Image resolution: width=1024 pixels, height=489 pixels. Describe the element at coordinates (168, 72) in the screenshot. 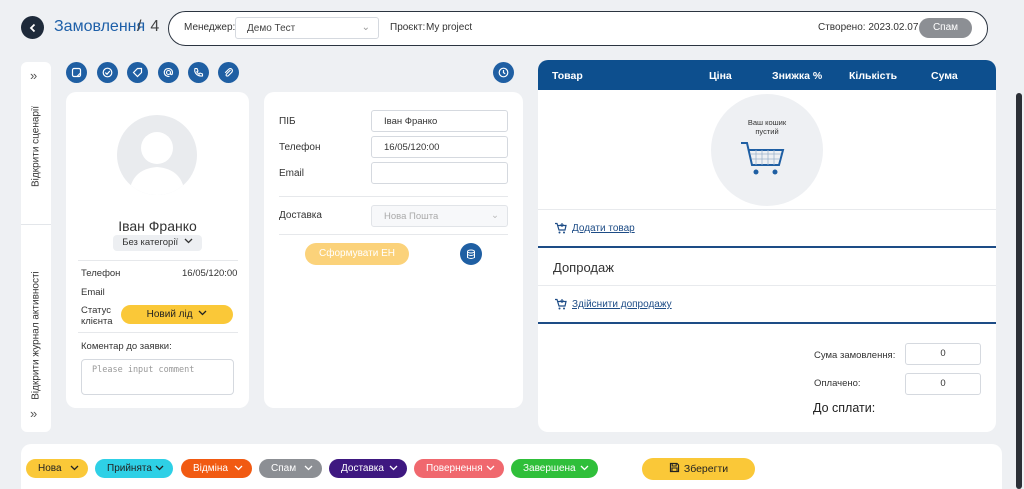

I see `at-sign-icon` at that location.